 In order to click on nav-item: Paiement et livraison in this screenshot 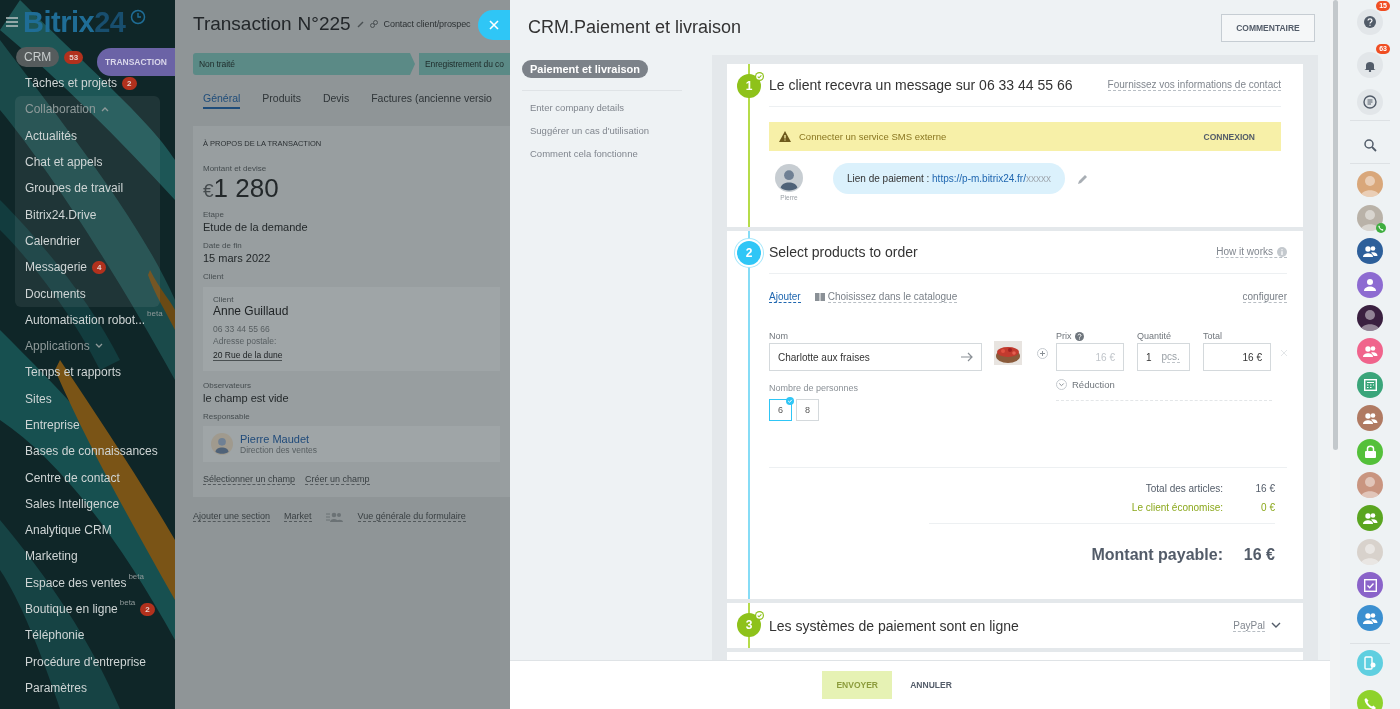, I will do `click(585, 69)`.